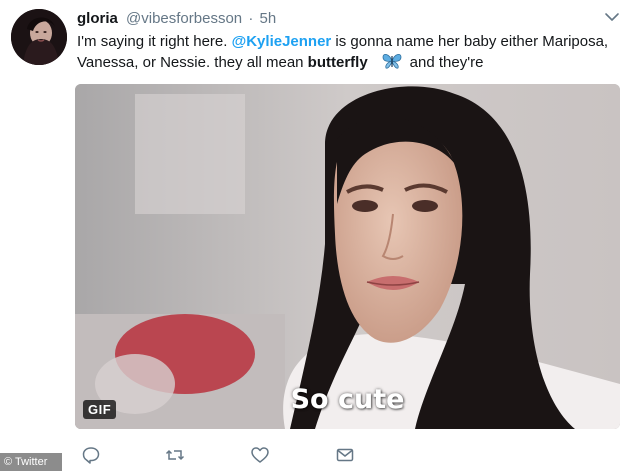 This screenshot has width=634, height=471. I want to click on image-credit: © Twitter, so click(31, 462).